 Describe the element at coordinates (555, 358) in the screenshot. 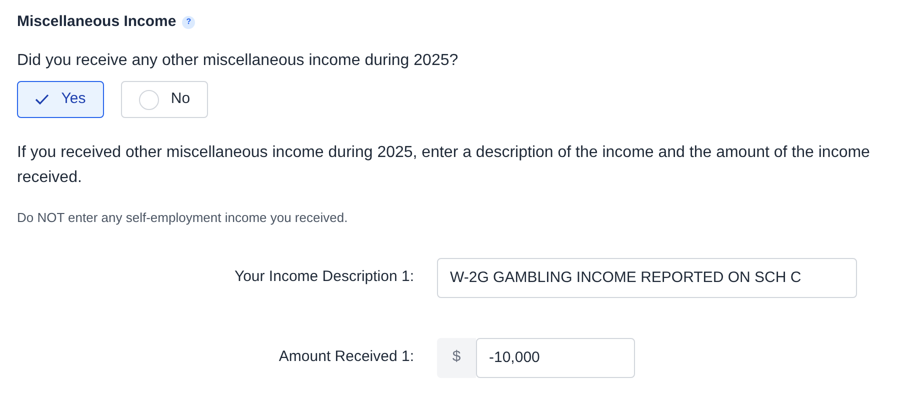

I see `amount-field: -10,000` at that location.